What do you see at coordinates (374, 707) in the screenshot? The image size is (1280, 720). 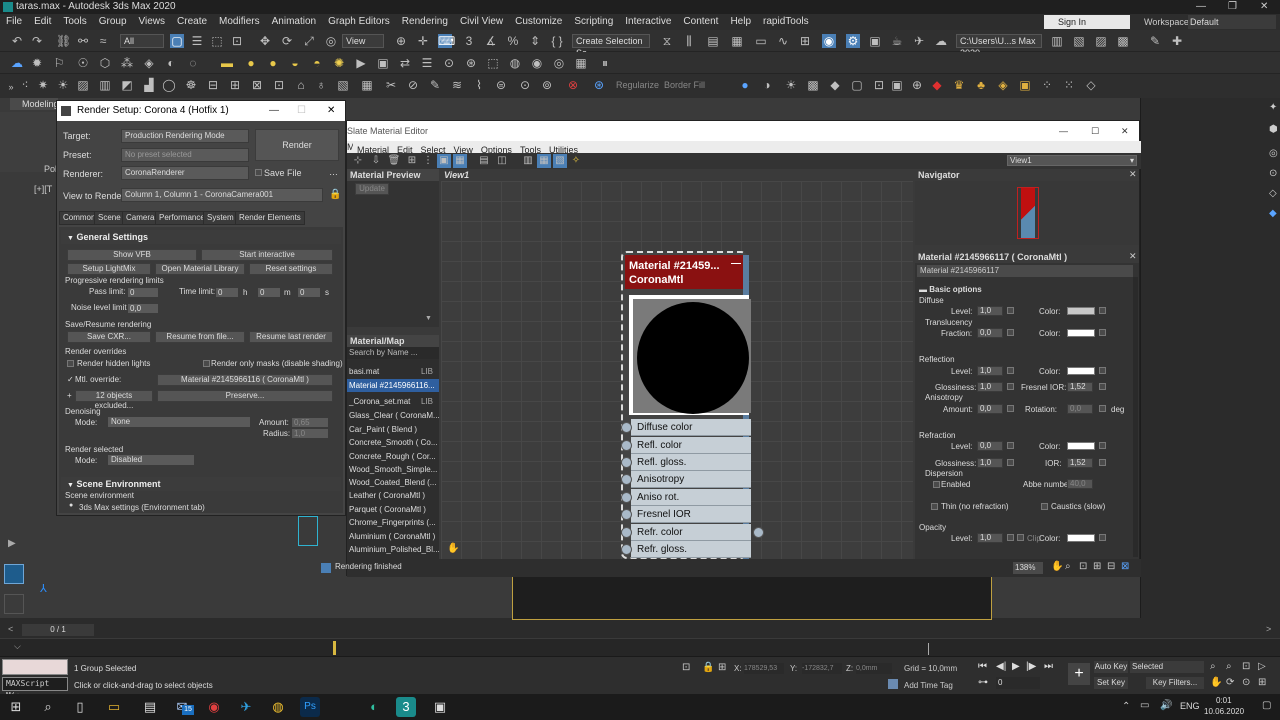 I see `edge-icon: ◐` at bounding box center [374, 707].